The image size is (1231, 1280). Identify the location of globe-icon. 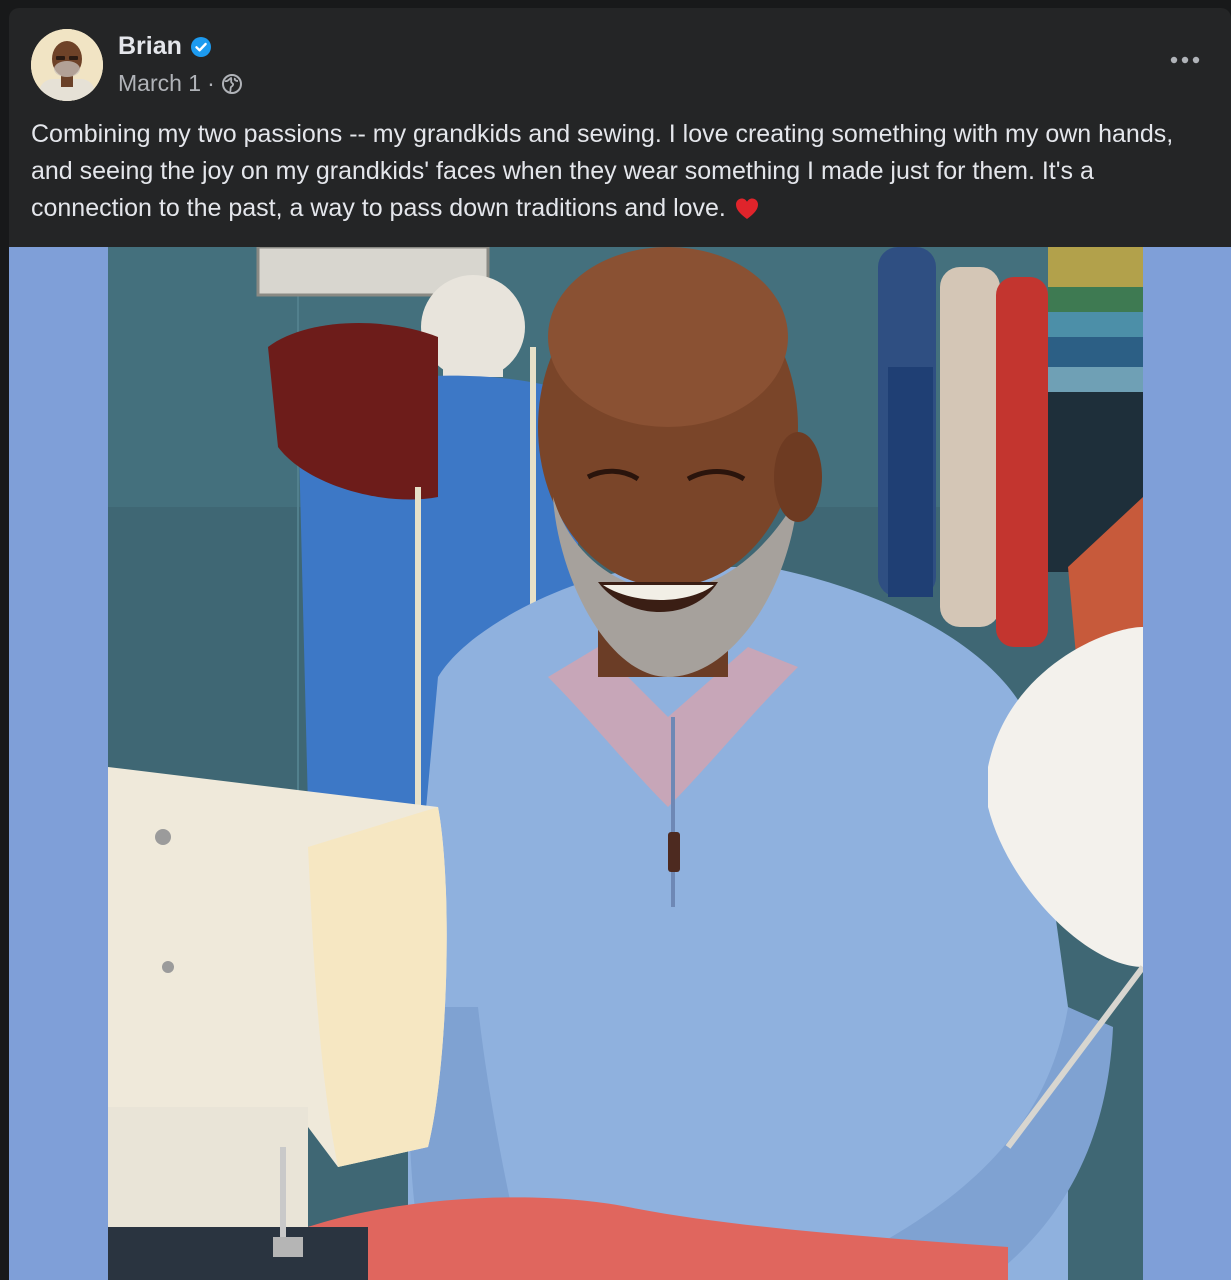
(232, 84).